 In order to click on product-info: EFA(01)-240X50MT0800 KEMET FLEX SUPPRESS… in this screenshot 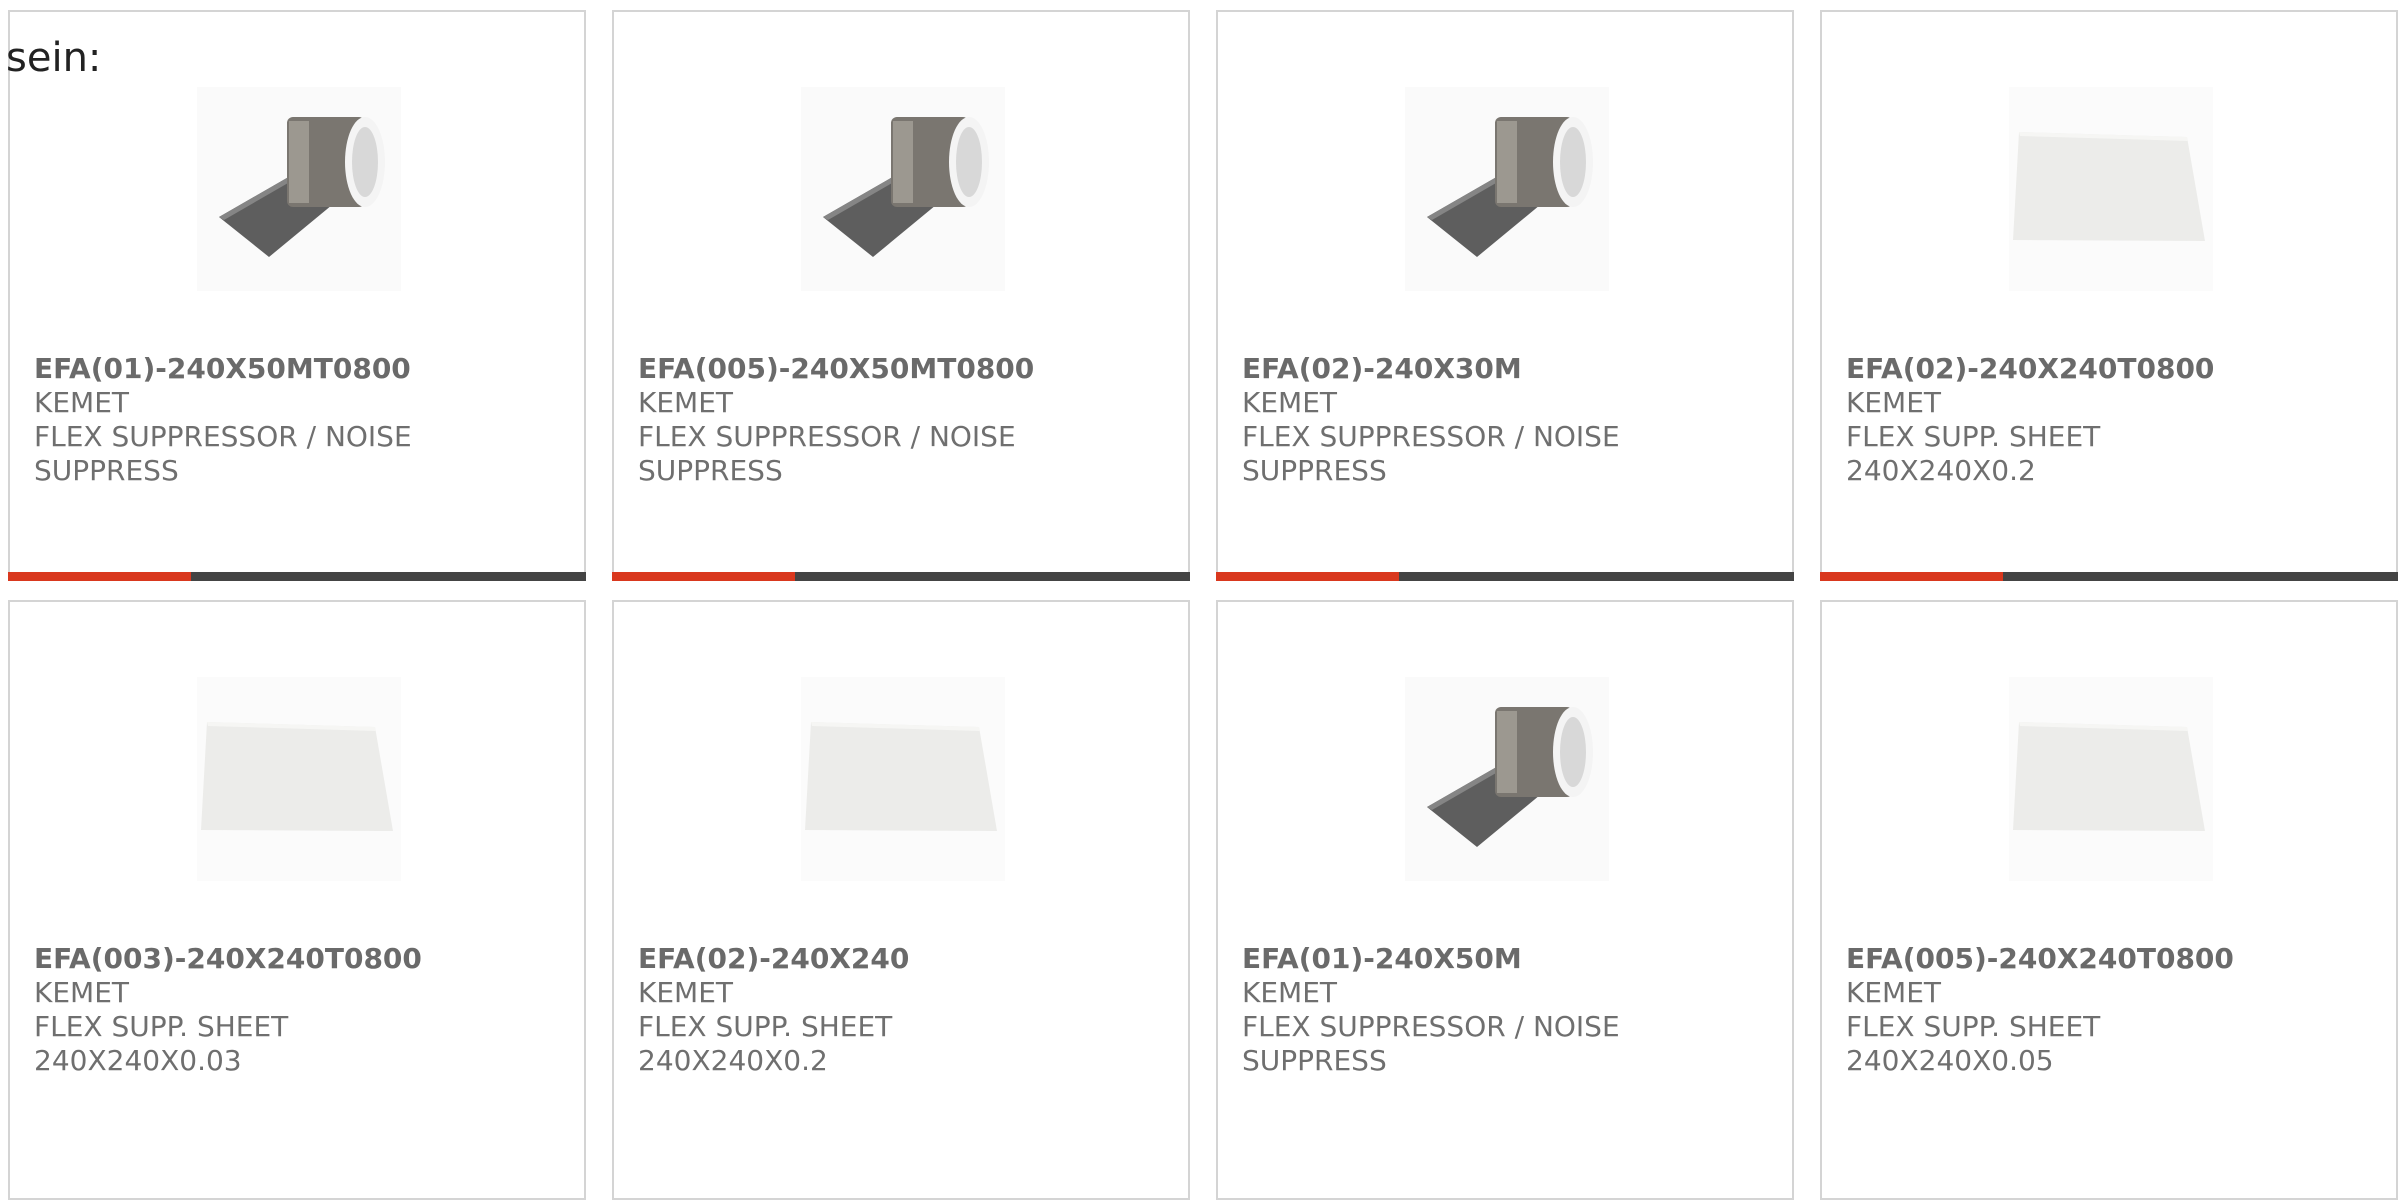, I will do `click(294, 420)`.